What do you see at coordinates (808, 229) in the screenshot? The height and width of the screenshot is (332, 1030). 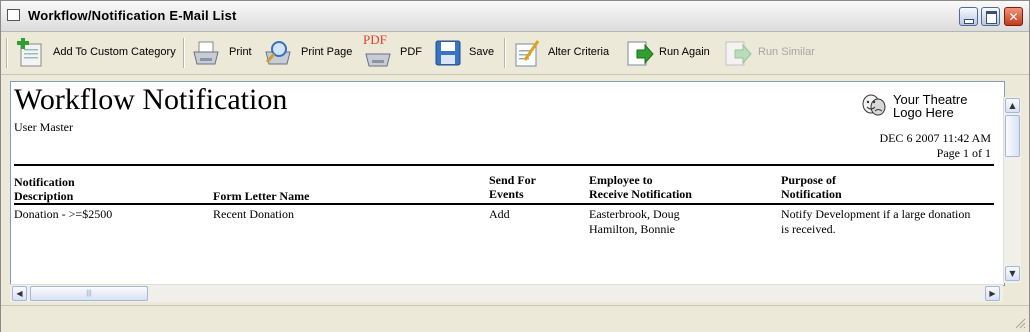 I see `purpose-line: is received.` at bounding box center [808, 229].